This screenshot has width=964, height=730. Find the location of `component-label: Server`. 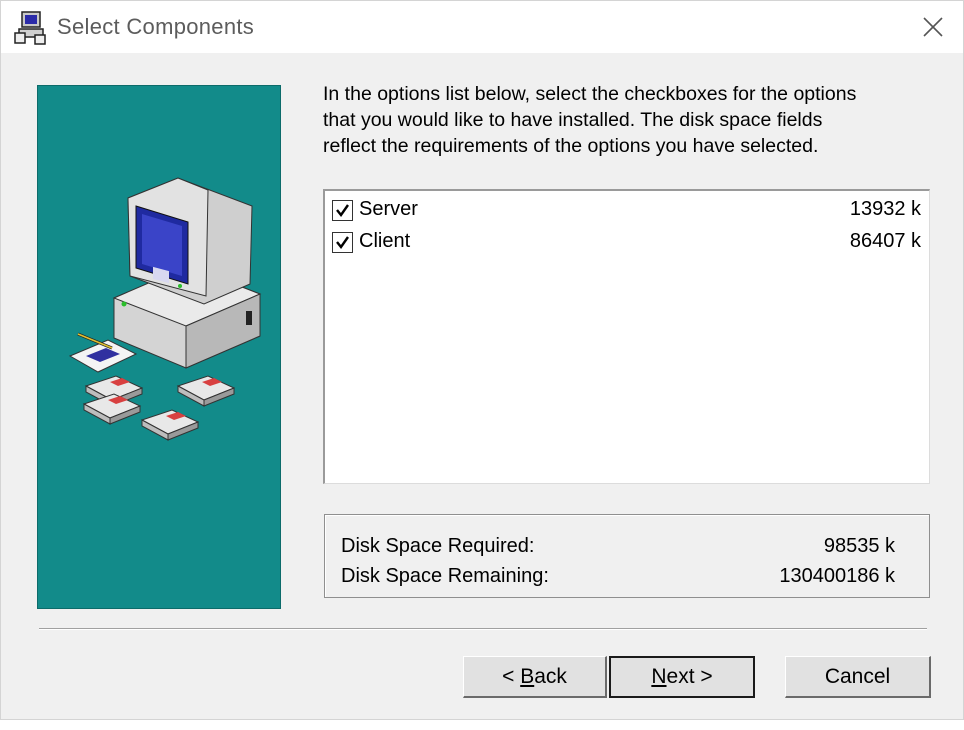

component-label: Server is located at coordinates (388, 209).